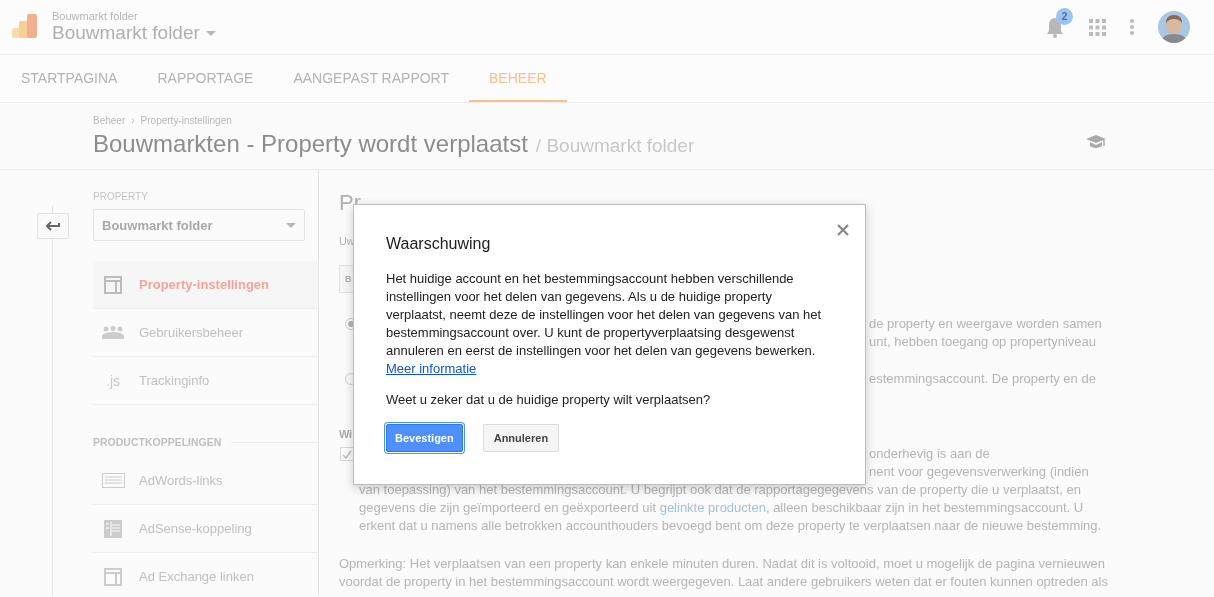  I want to click on nav-tab: STARTPAGINA, so click(69, 78).